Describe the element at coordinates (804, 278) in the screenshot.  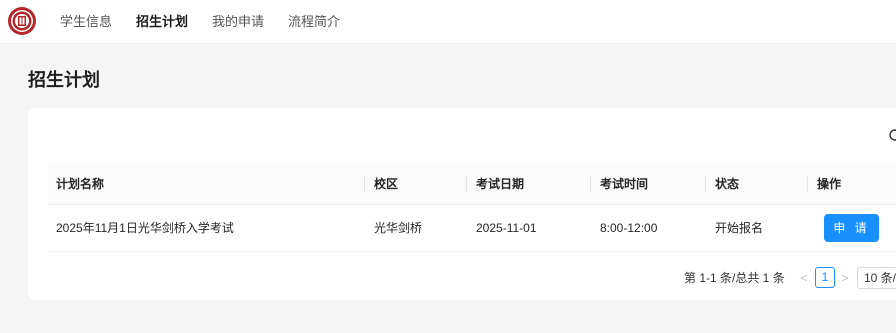
I see `pagination-prev-icon: <` at that location.